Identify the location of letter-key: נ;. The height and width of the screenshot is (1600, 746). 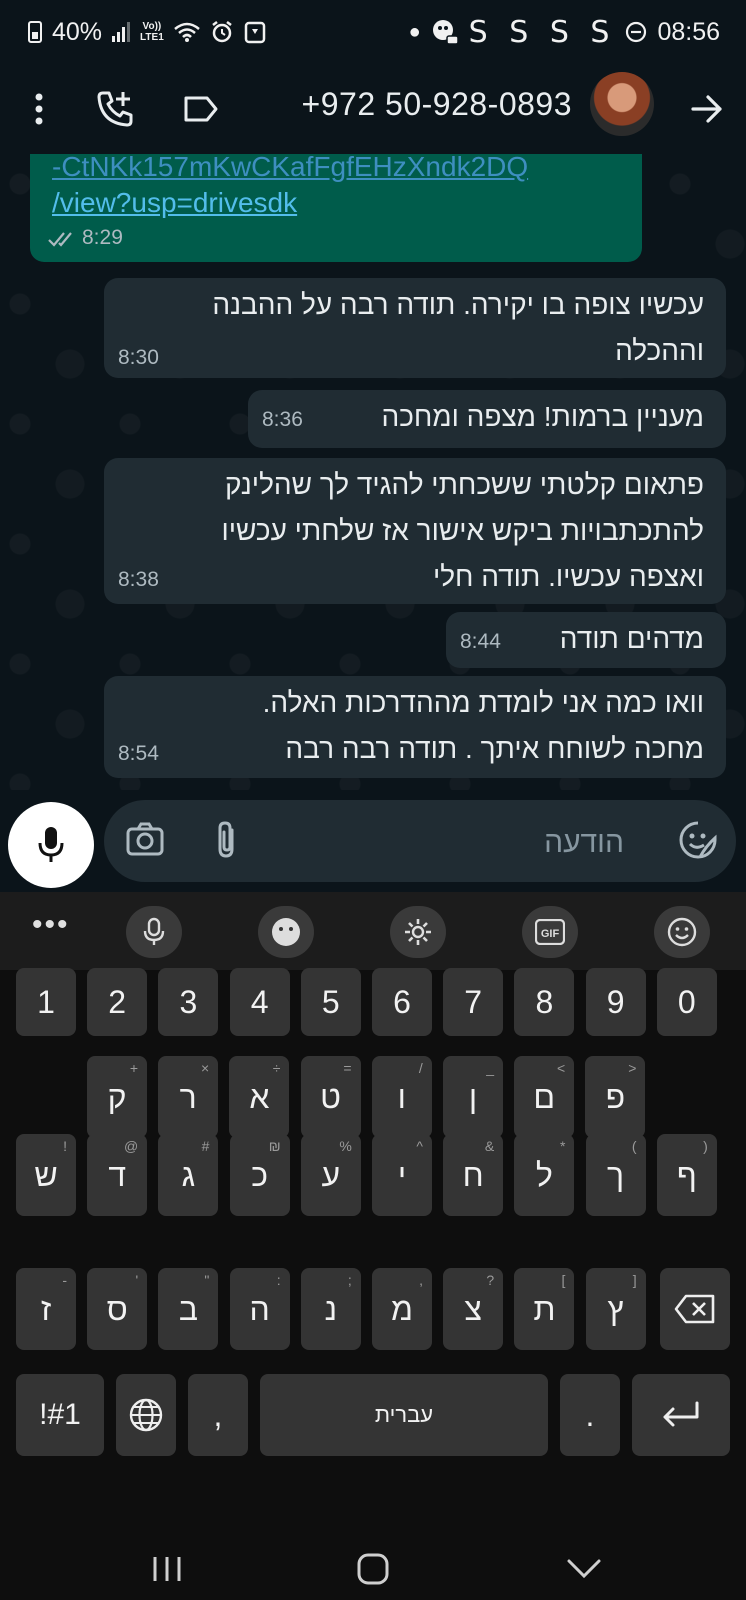
(330, 1309).